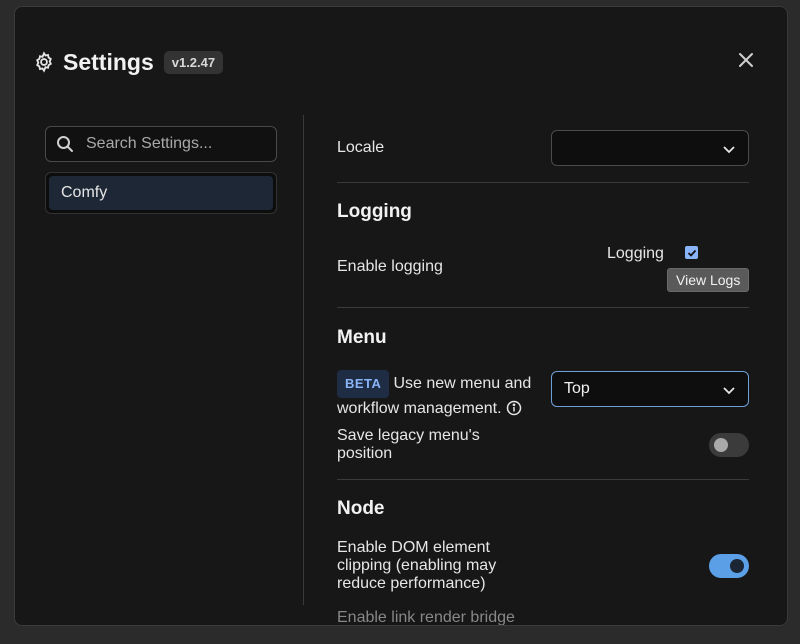 The height and width of the screenshot is (644, 800). What do you see at coordinates (362, 337) in the screenshot?
I see `section-title-menu: Menu` at bounding box center [362, 337].